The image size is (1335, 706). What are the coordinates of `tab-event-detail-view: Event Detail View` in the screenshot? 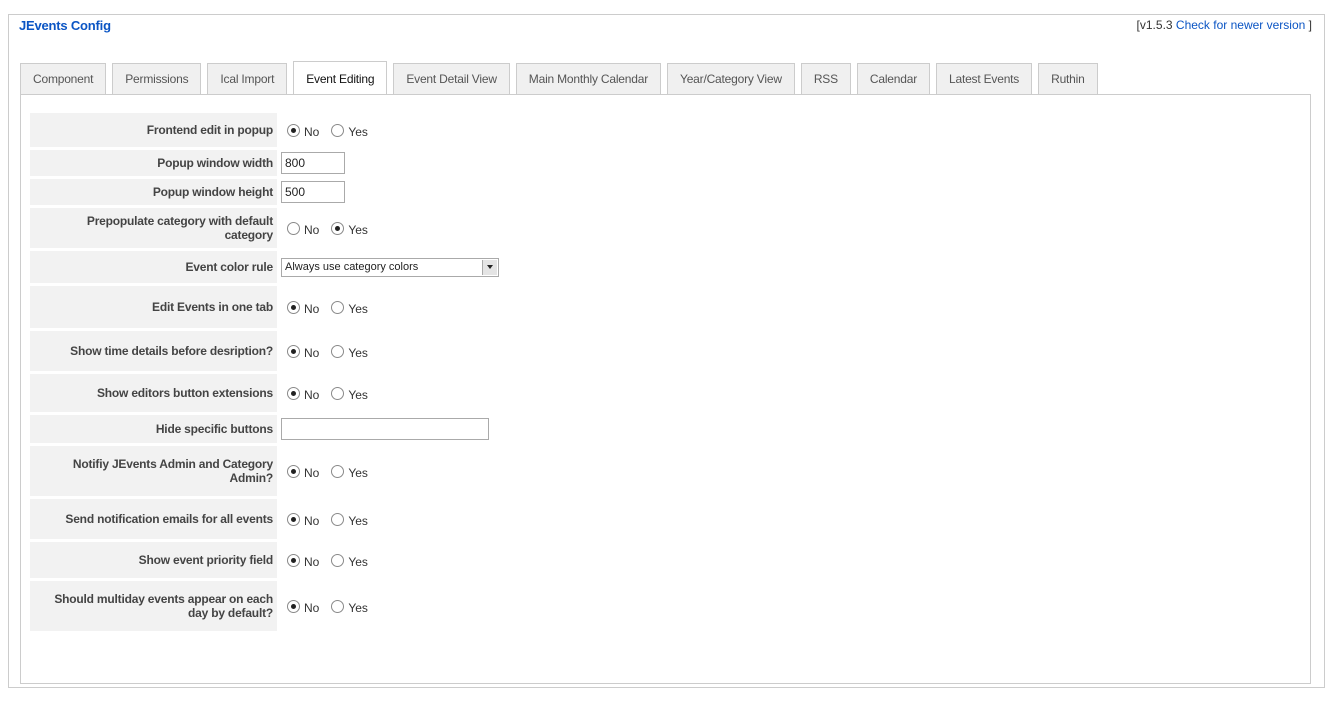 It's located at (451, 78).